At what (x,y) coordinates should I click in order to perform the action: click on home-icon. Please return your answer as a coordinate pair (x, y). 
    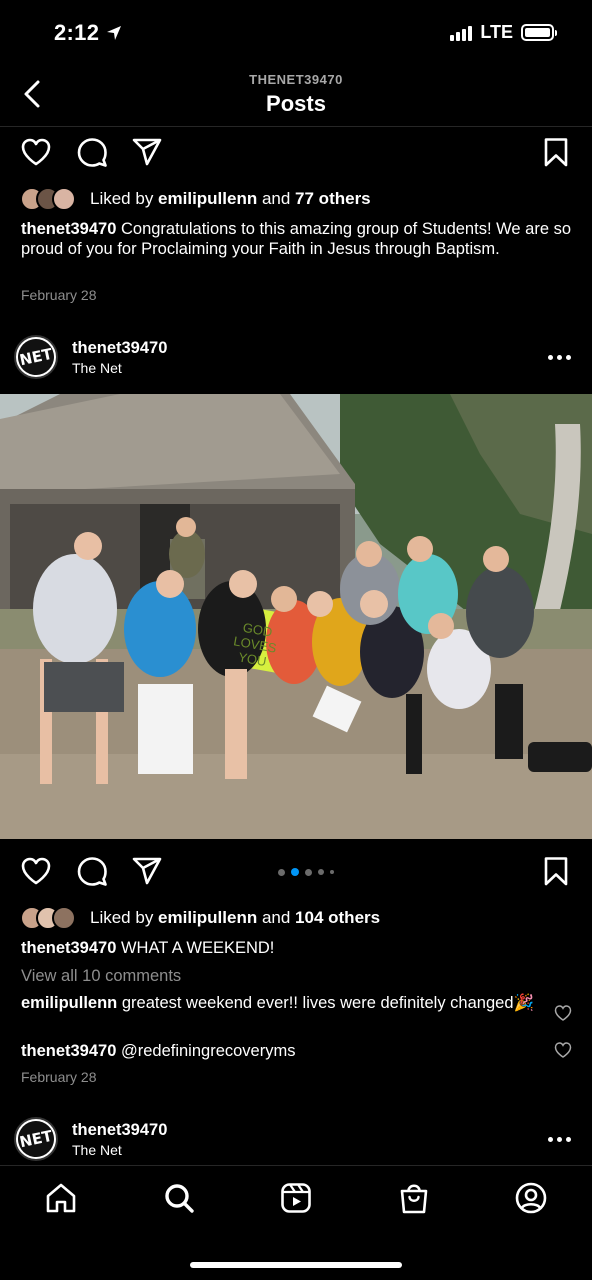
    Looking at the image, I should click on (61, 1198).